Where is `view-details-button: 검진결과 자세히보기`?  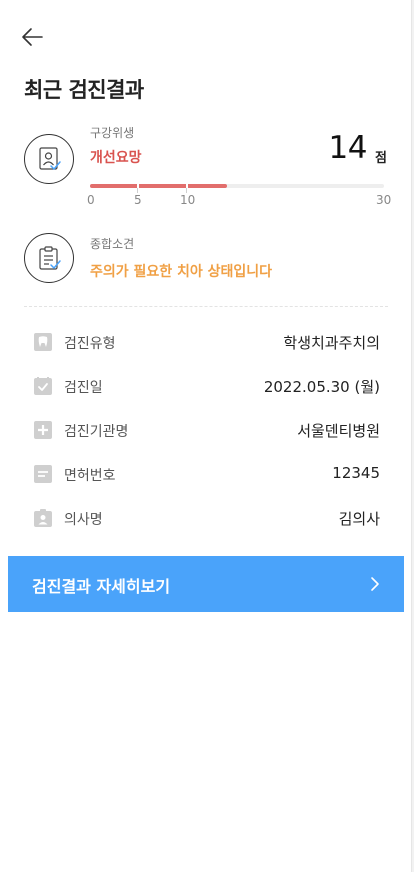
view-details-button: 검진결과 자세히보기 is located at coordinates (206, 584).